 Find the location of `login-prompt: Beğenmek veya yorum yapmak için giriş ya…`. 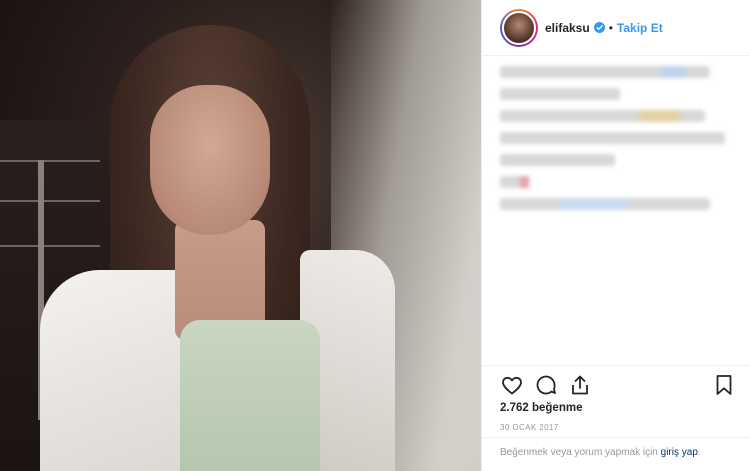

login-prompt: Beğenmek veya yorum yapmak için giriş ya… is located at coordinates (620, 452).